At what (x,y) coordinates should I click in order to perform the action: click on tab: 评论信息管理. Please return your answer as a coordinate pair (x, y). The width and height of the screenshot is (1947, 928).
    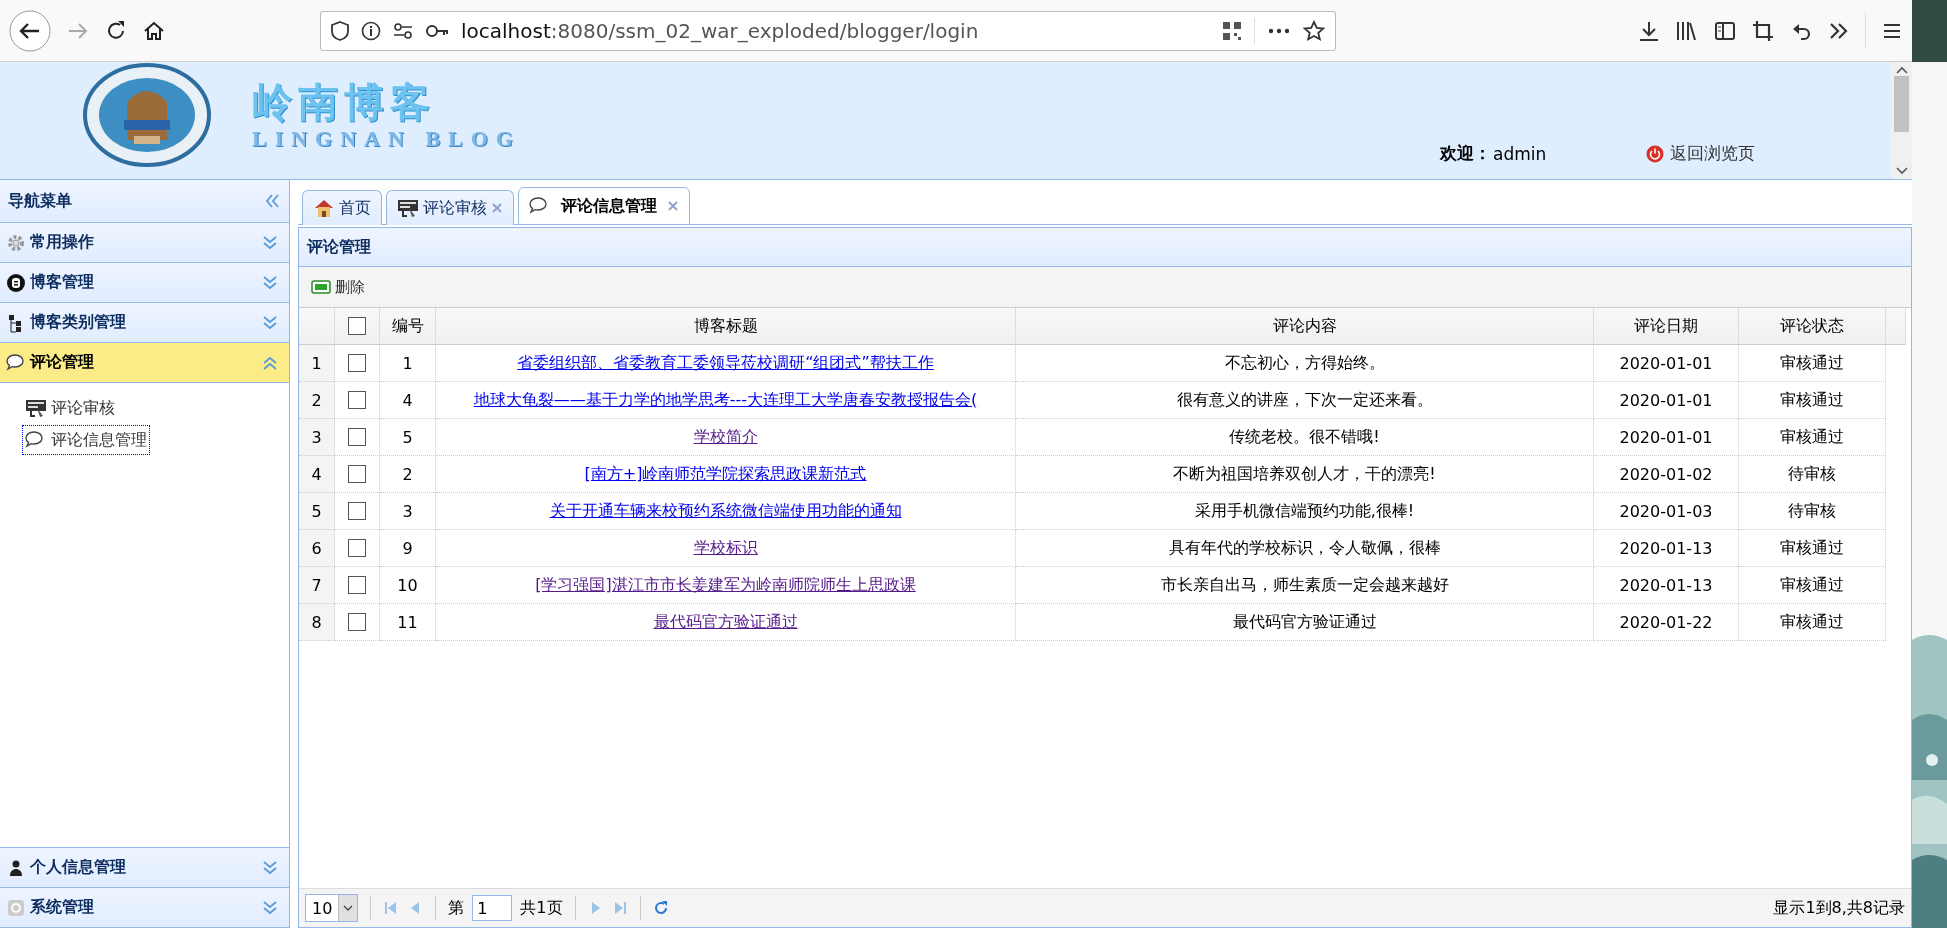
    Looking at the image, I should click on (604, 206).